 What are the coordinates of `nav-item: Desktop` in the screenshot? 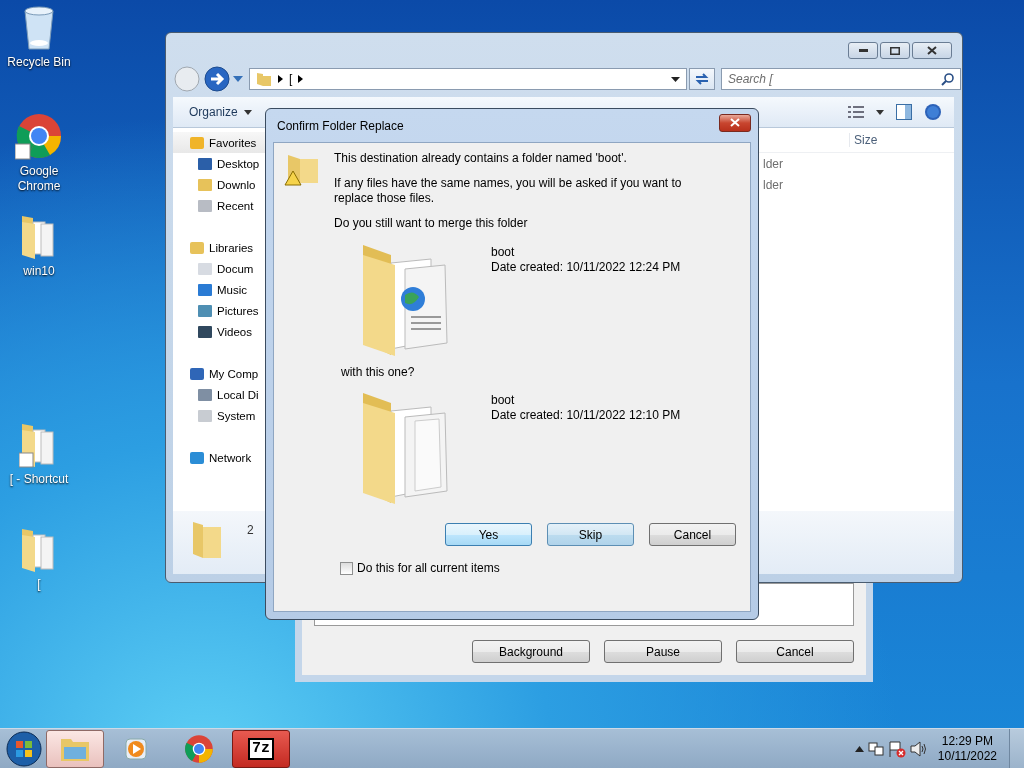 It's located at (223, 163).